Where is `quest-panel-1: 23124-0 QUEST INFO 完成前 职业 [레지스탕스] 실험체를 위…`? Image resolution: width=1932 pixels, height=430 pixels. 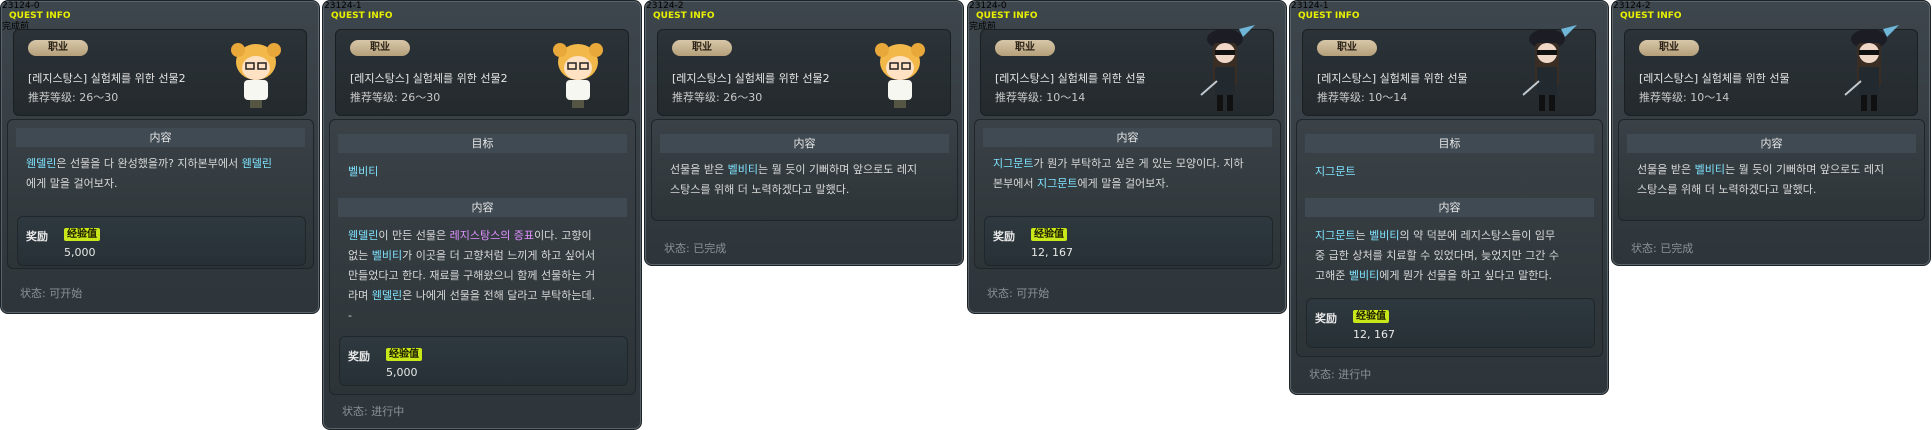 quest-panel-1: 23124-0 QUEST INFO 完成前 职业 [레지스탕스] 실험체를 위… is located at coordinates (160, 157).